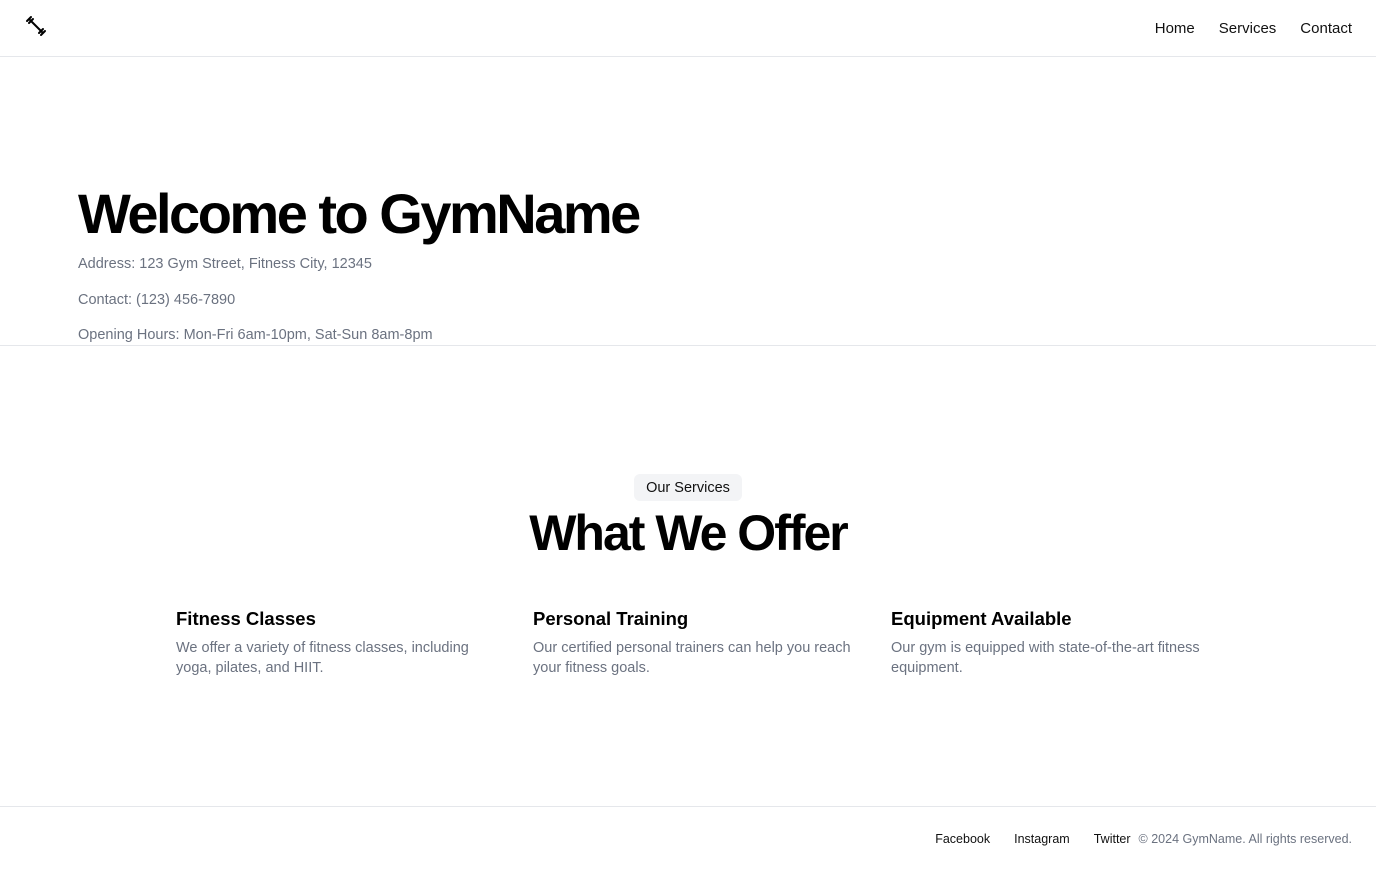  What do you see at coordinates (688, 487) in the screenshot?
I see `services-badge: Our Services` at bounding box center [688, 487].